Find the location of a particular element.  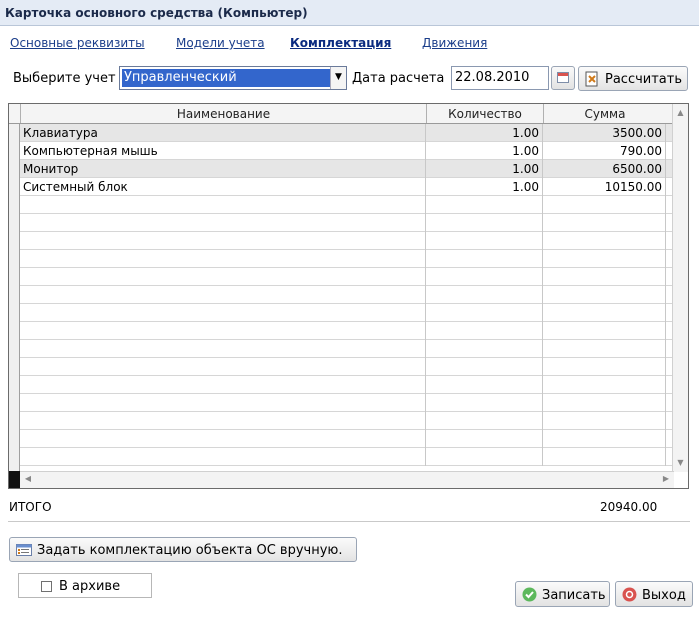

horizontal-scrollbar: ◀ ▶ is located at coordinates (347, 479).